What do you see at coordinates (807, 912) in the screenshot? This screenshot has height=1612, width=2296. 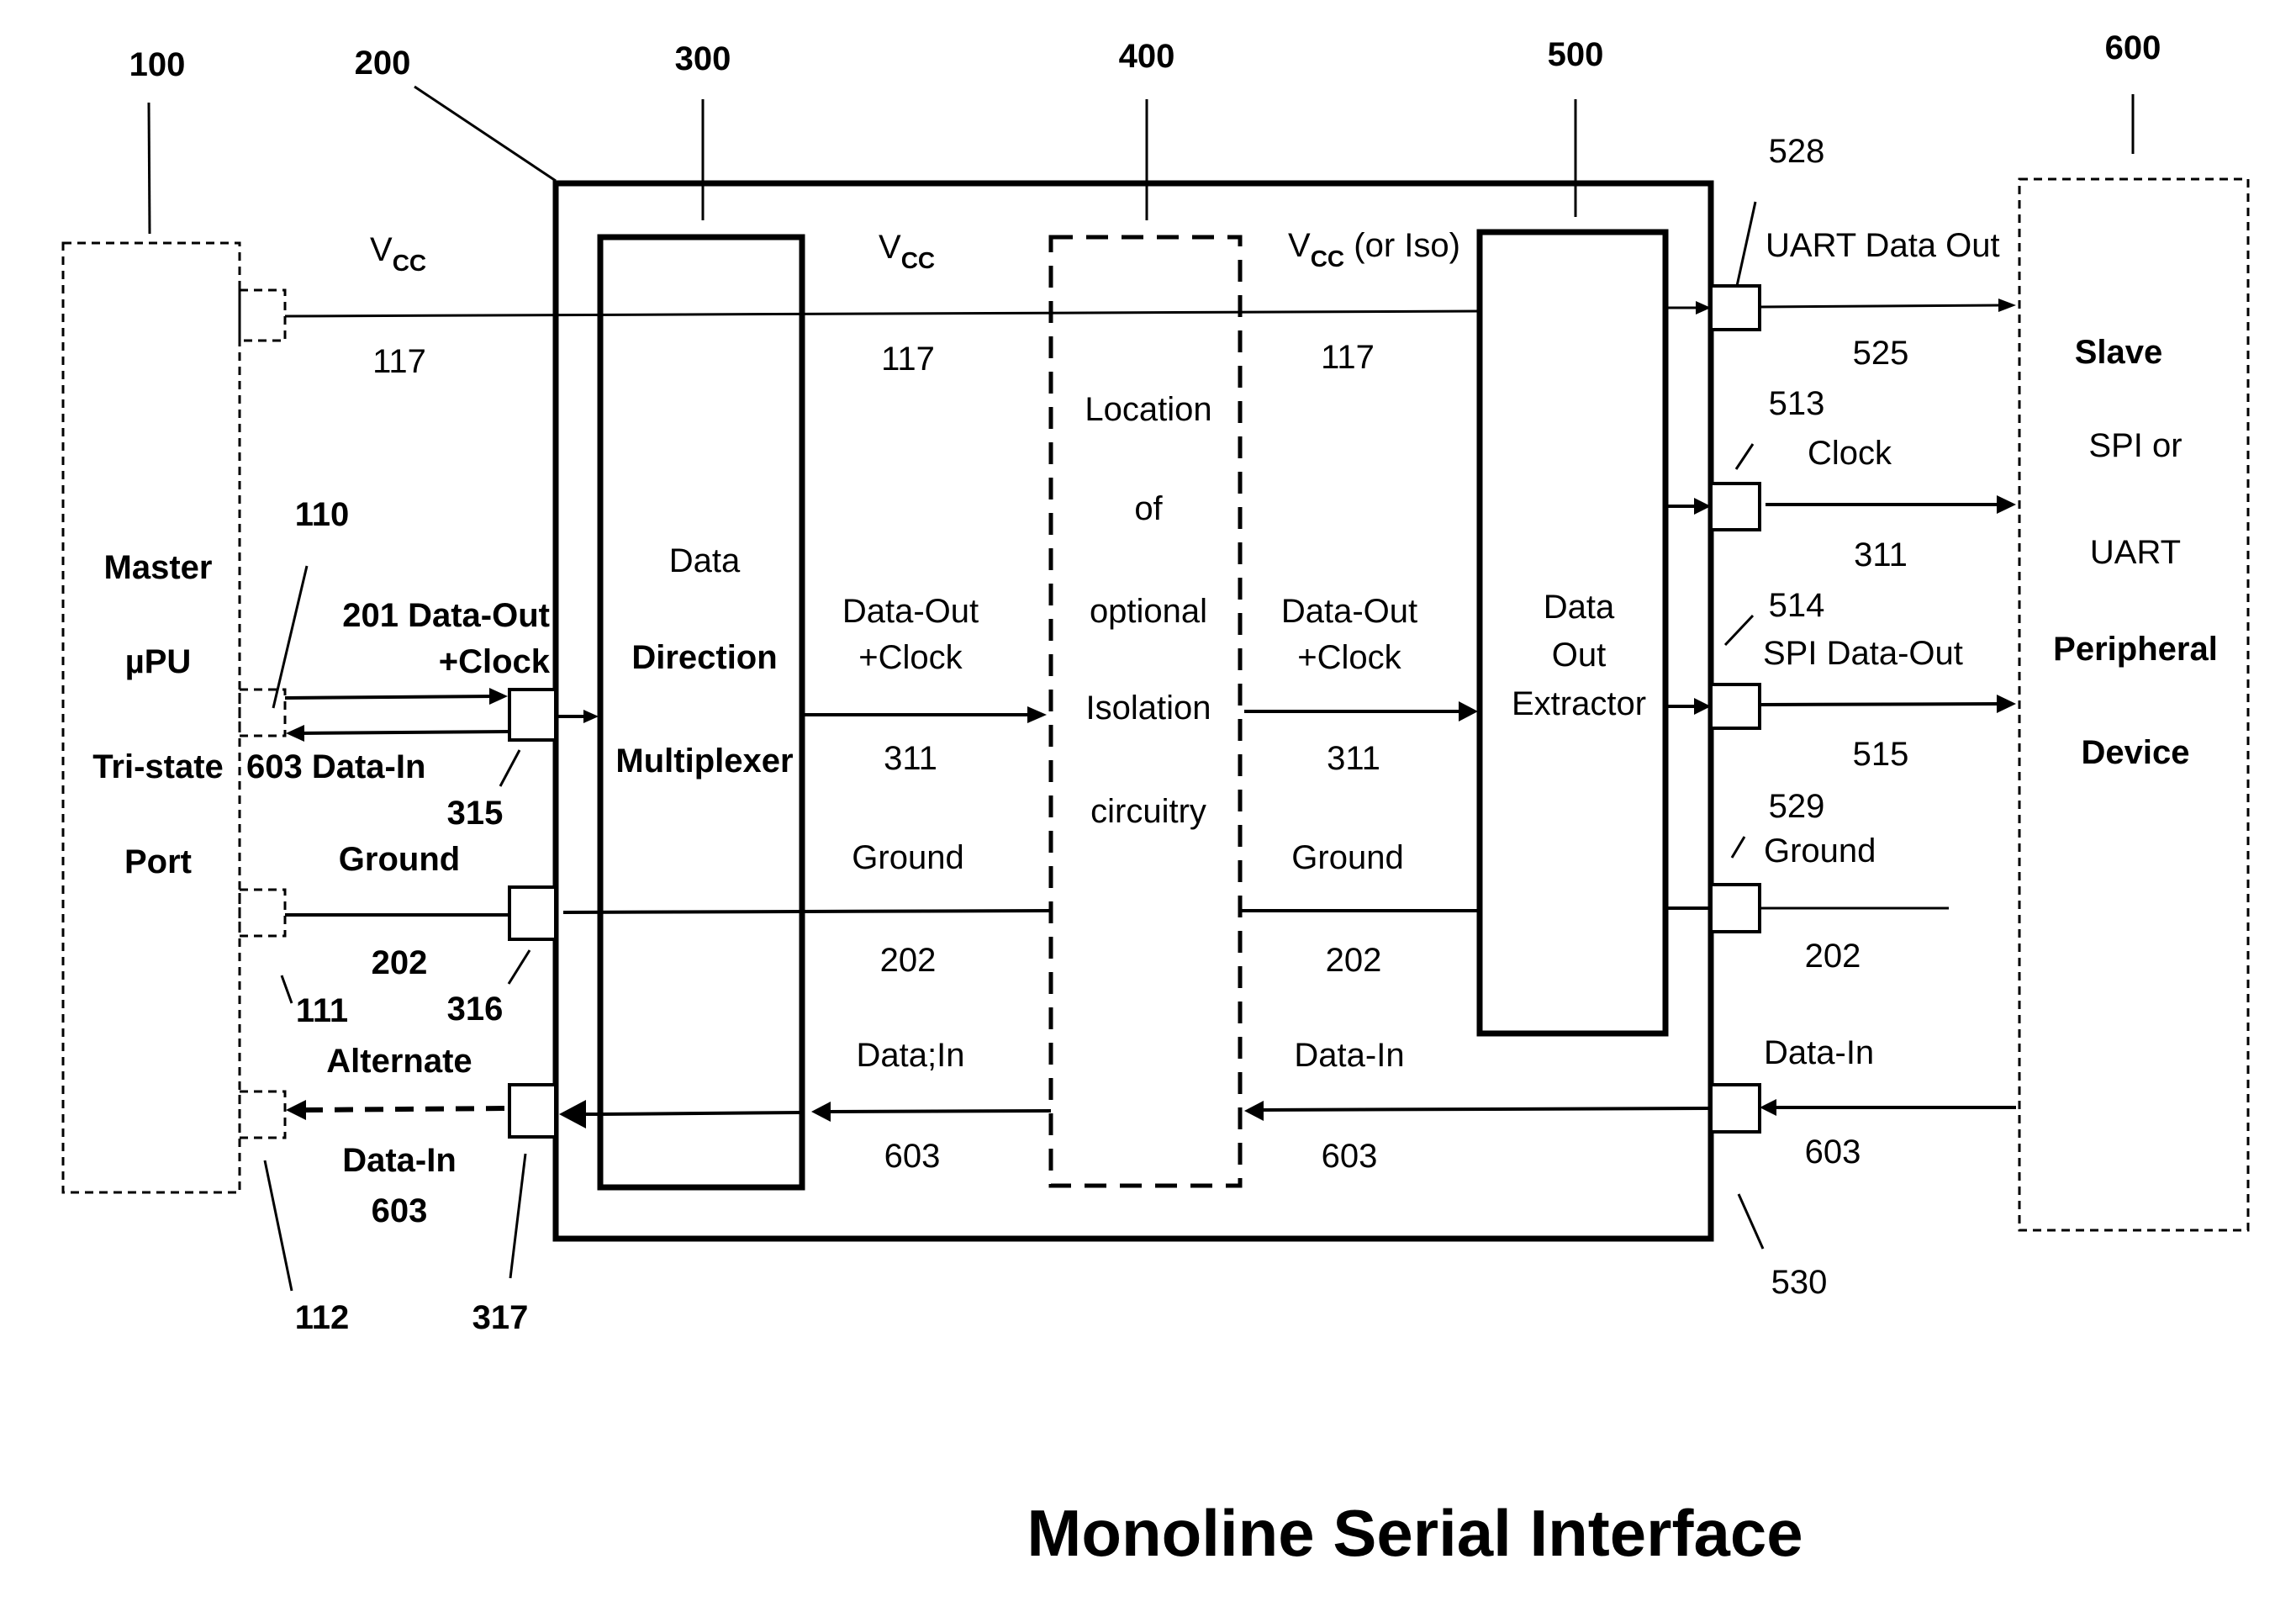 I see `ground-line-mid` at bounding box center [807, 912].